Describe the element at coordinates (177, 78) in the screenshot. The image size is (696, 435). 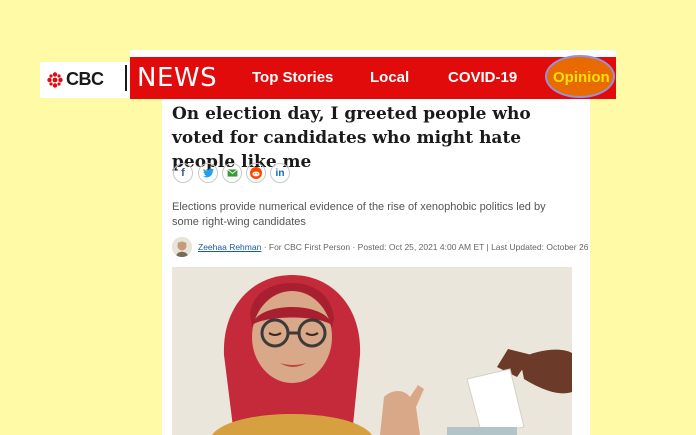
I see `section-title-news: NEWS` at that location.